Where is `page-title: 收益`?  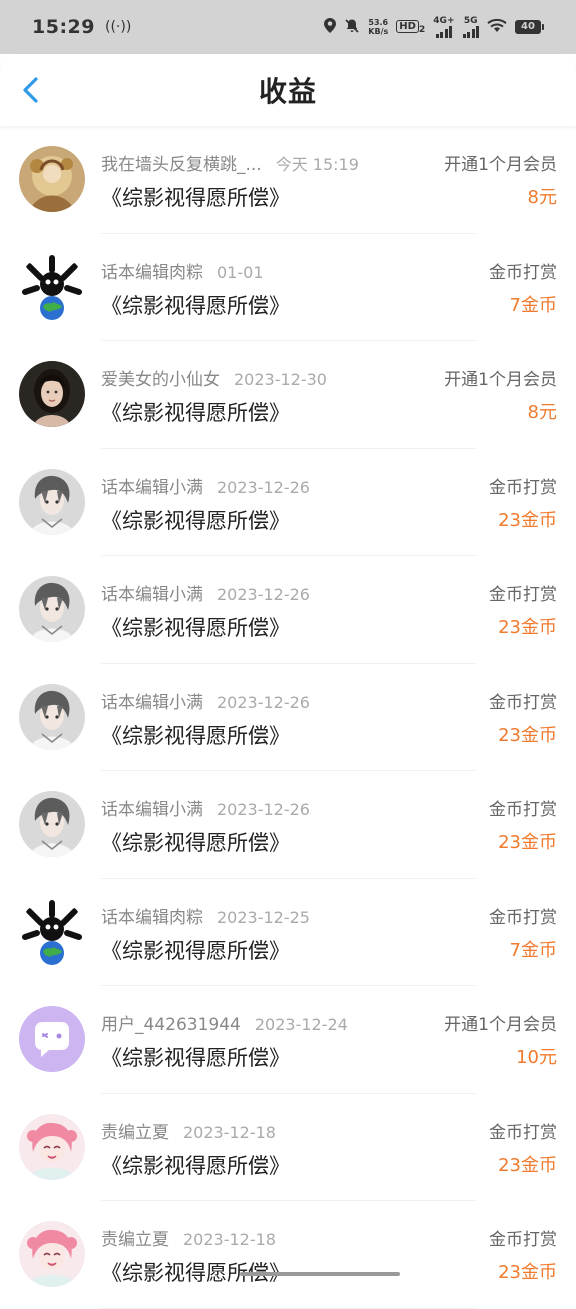
page-title: 收益 is located at coordinates (287, 91).